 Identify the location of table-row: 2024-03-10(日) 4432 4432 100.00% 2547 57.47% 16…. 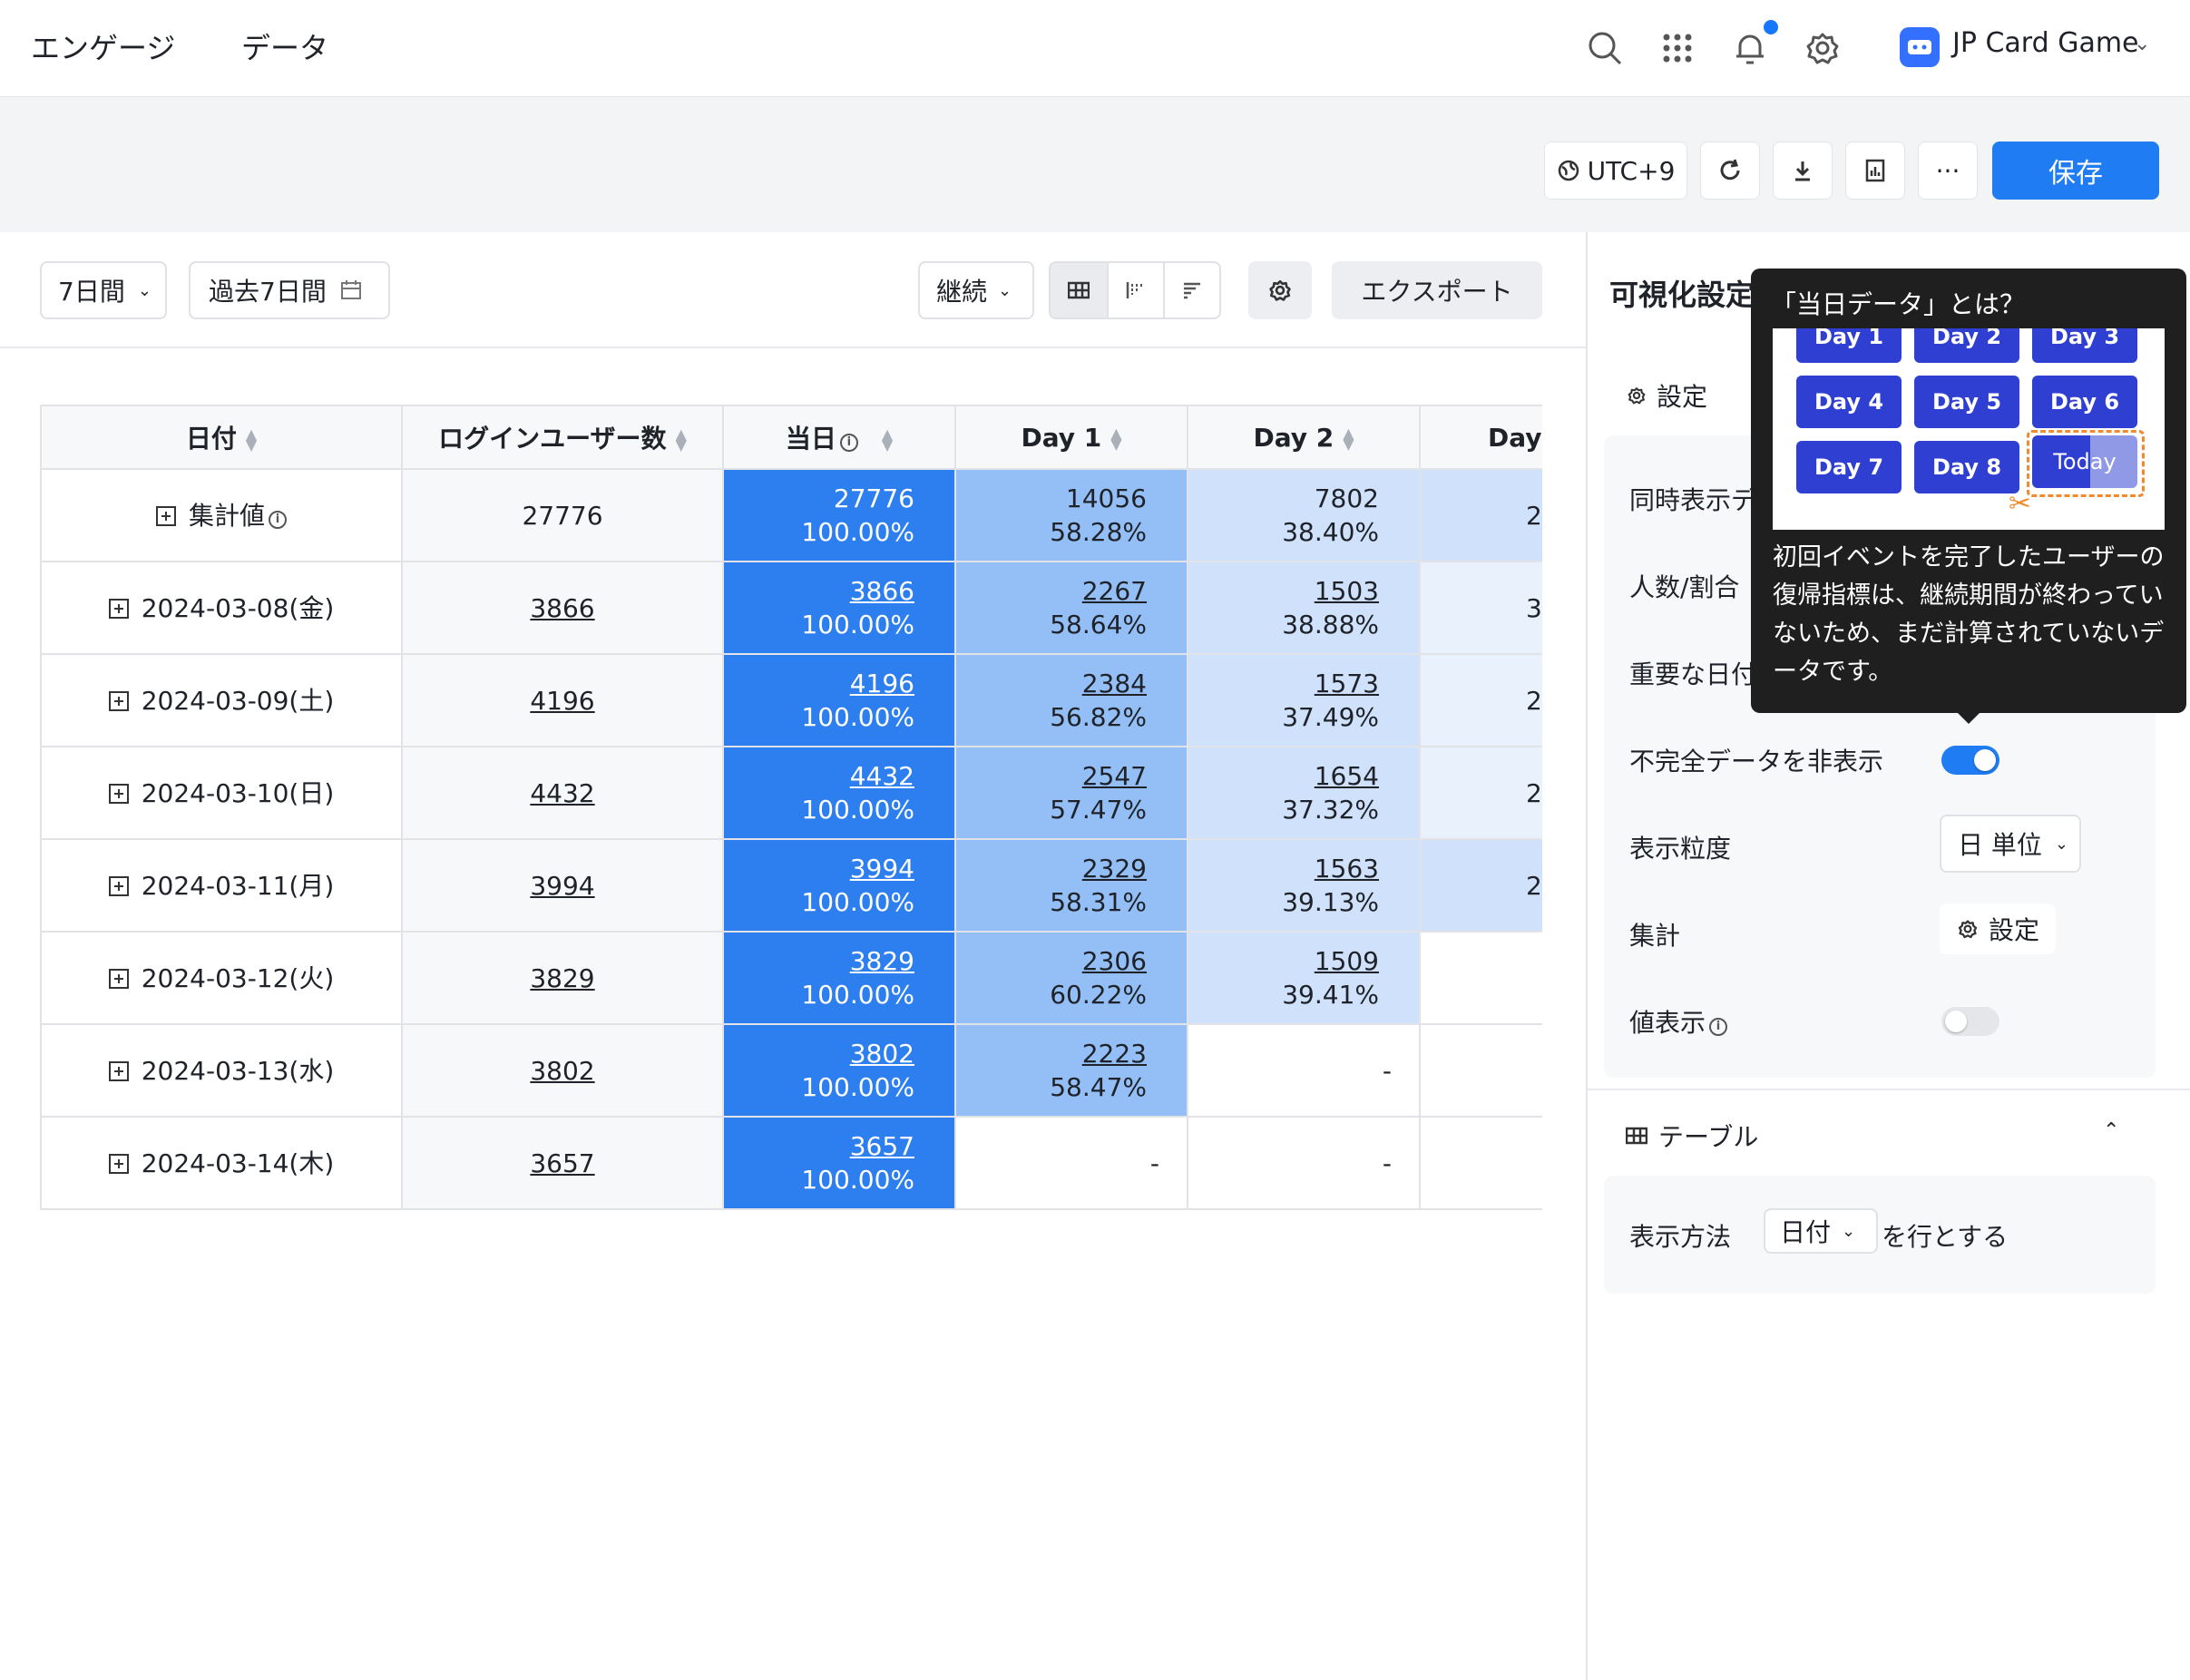
(791, 793).